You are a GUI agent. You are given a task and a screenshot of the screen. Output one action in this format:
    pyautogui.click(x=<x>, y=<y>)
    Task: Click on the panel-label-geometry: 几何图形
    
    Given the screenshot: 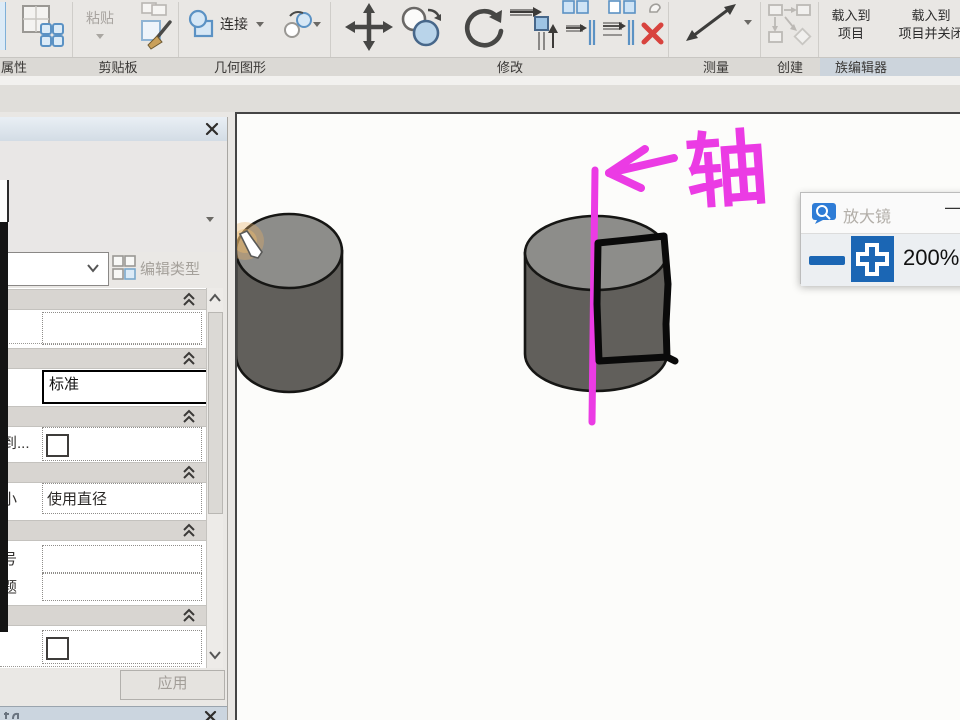 What is the action you would take?
    pyautogui.click(x=239, y=67)
    